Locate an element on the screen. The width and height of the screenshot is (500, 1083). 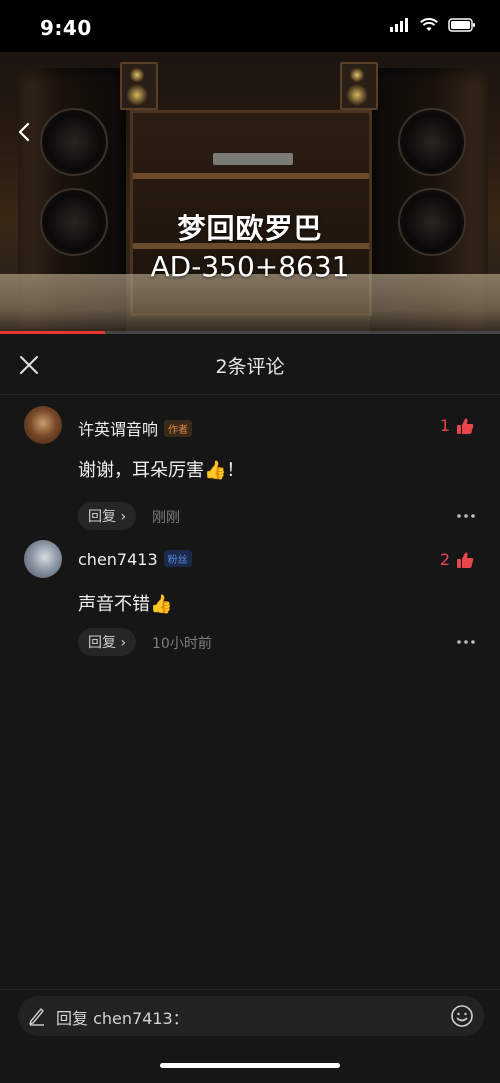
reply-input: 回复 chen7413： is located at coordinates (251, 1016).